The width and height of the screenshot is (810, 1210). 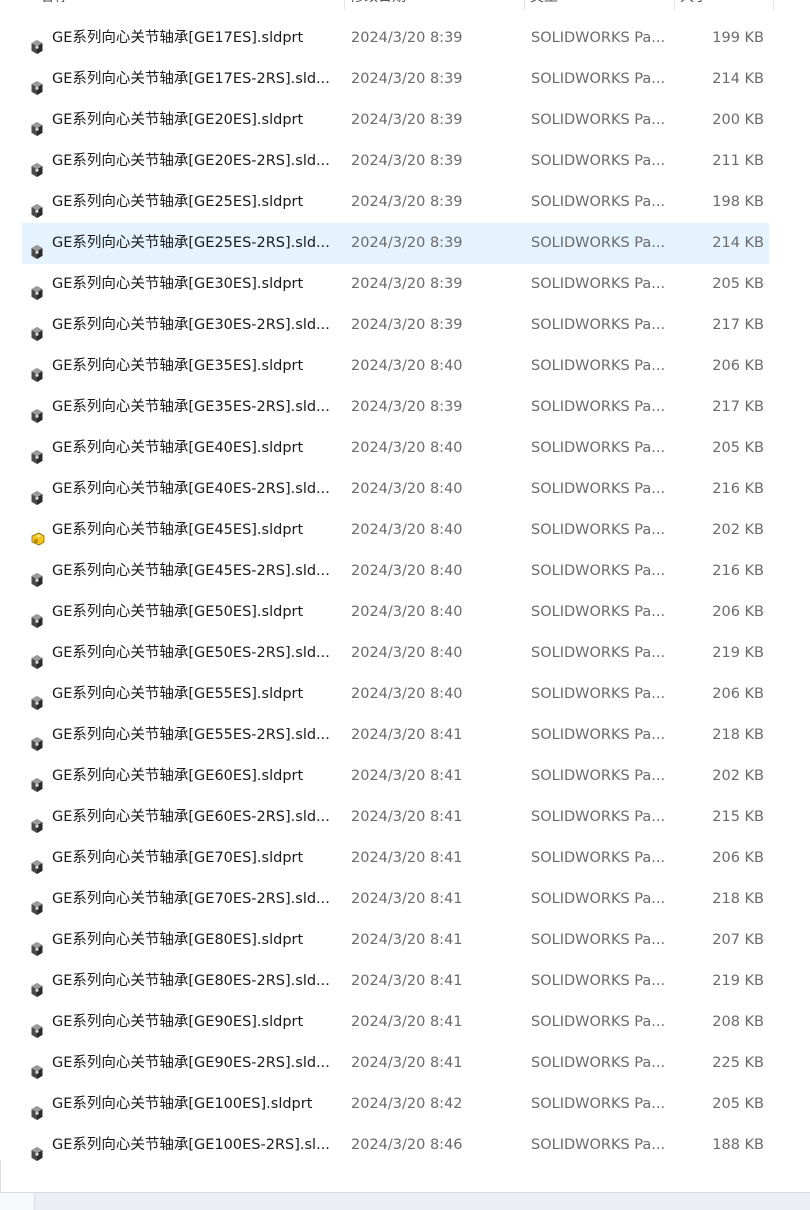 I want to click on file-size: 216 KB, so click(x=738, y=571).